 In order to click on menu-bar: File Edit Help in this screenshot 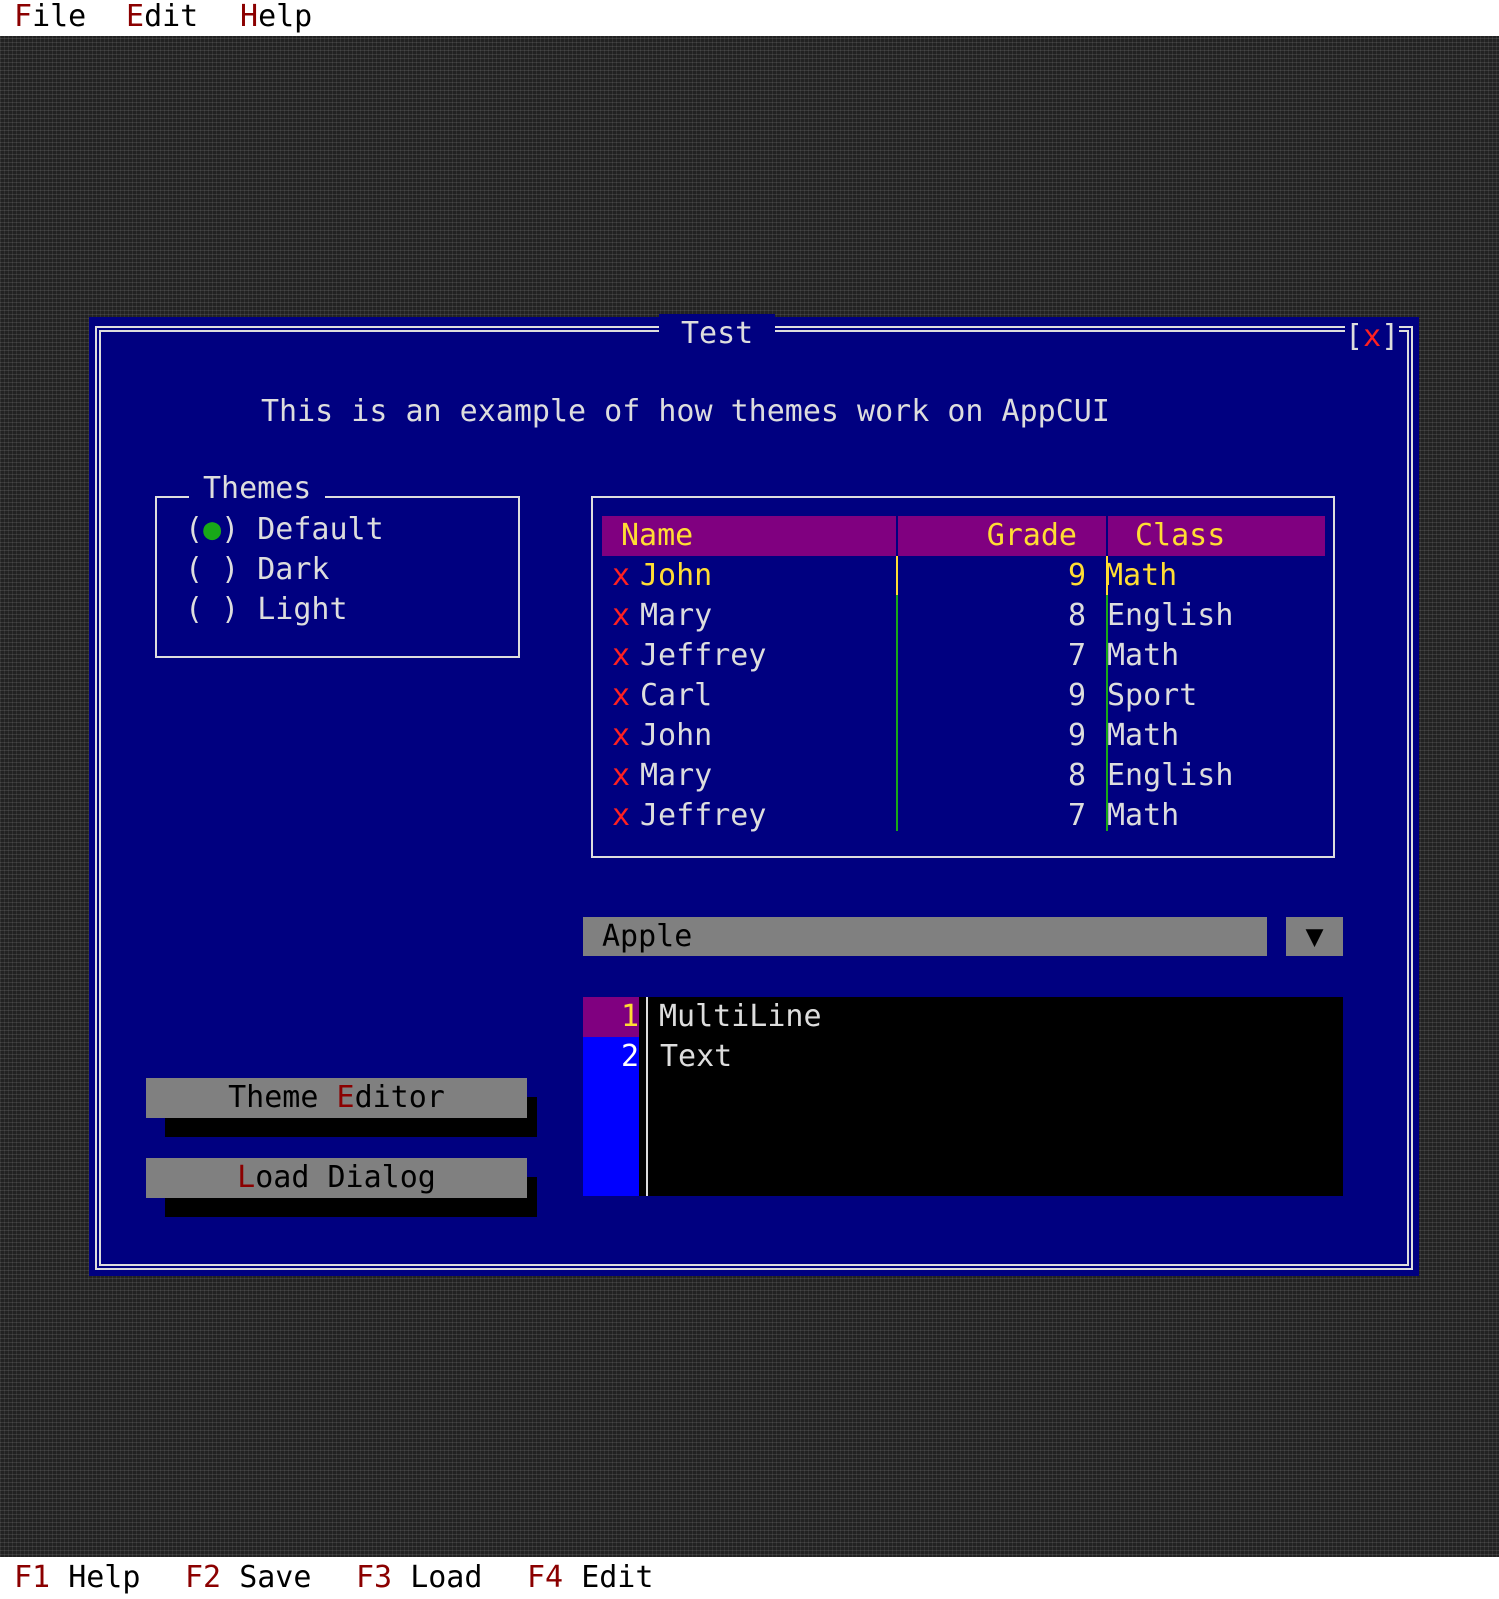, I will do `click(749, 18)`.